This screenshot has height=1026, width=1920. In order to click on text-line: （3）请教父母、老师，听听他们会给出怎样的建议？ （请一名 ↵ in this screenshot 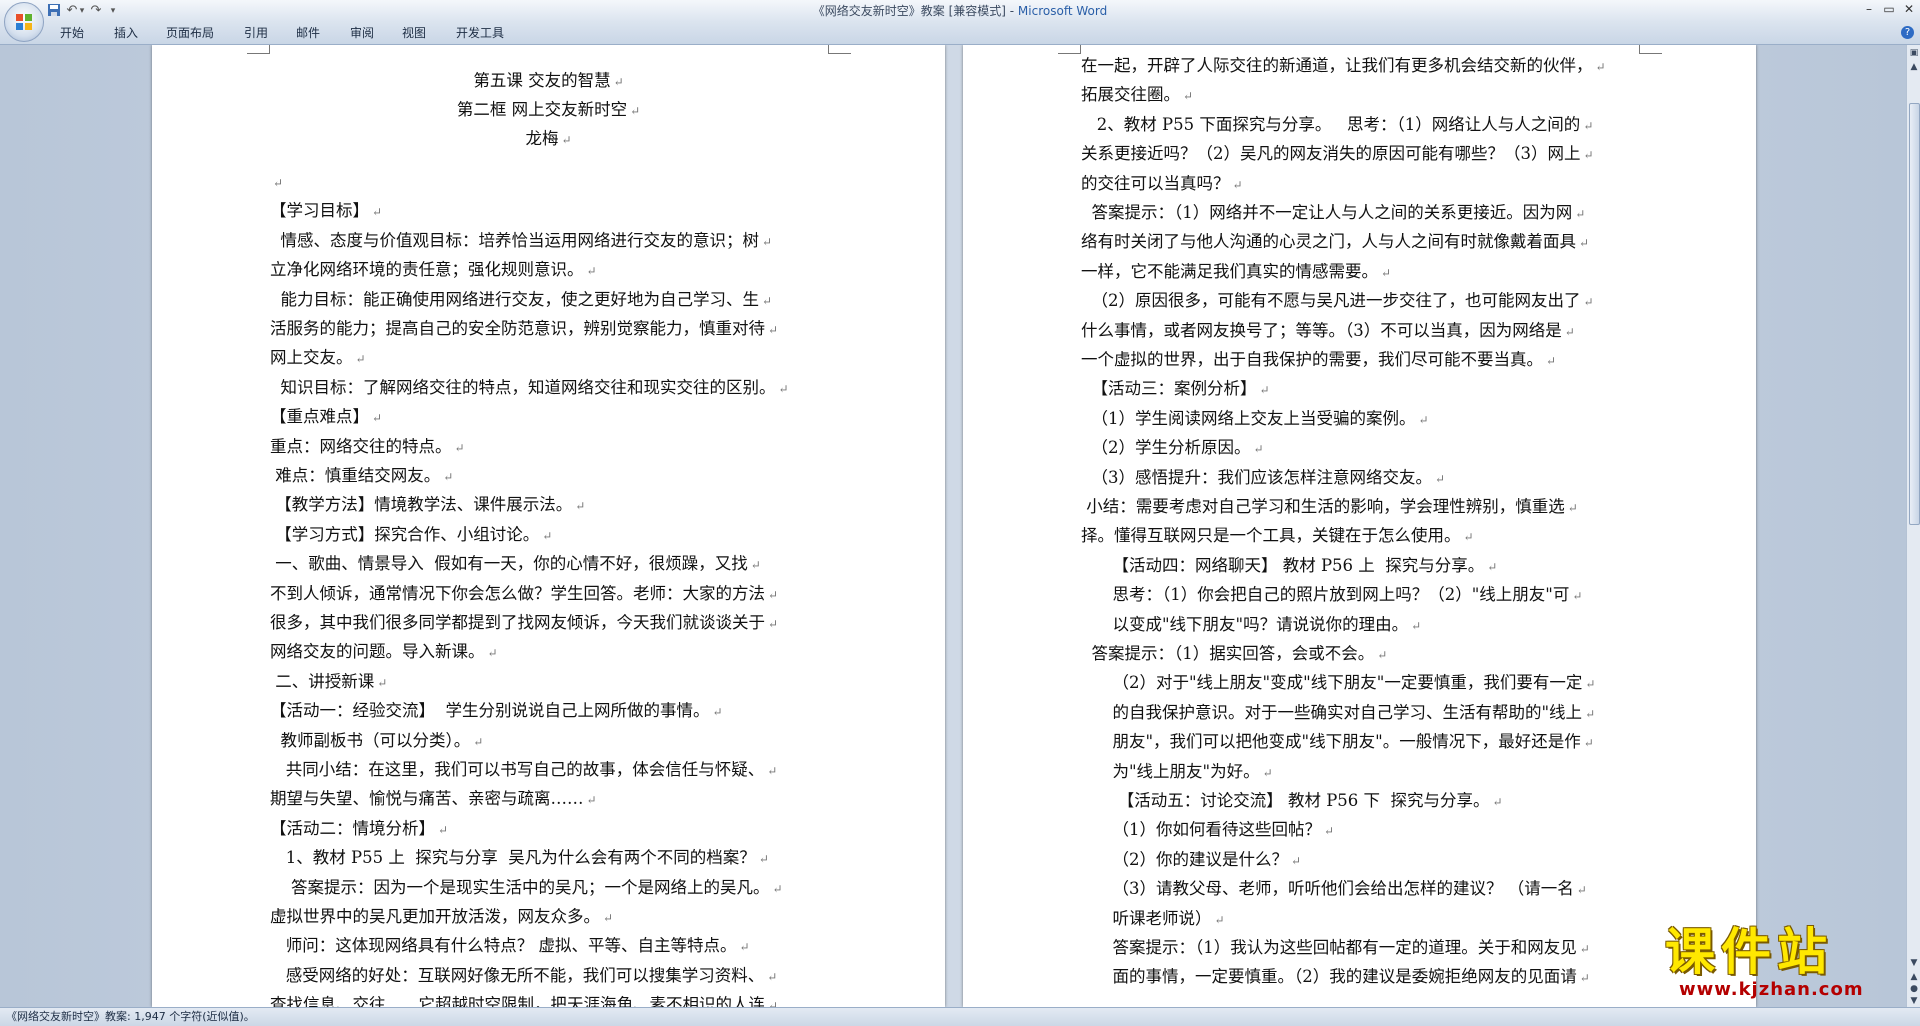, I will do `click(1334, 889)`.